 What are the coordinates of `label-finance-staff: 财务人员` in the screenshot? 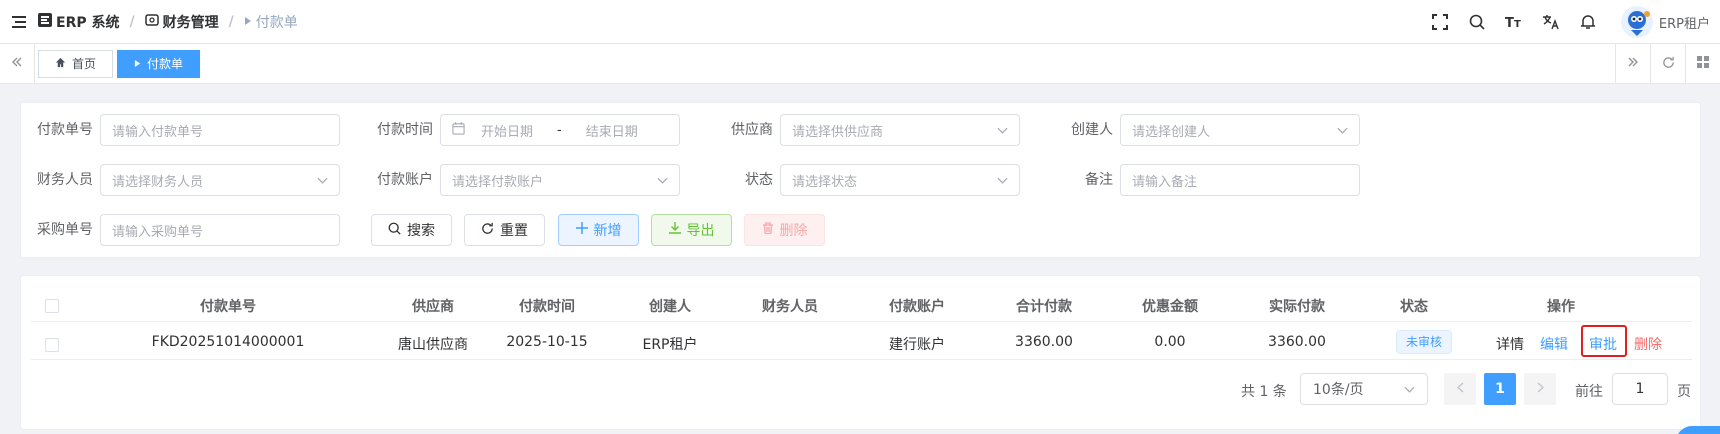 It's located at (65, 180).